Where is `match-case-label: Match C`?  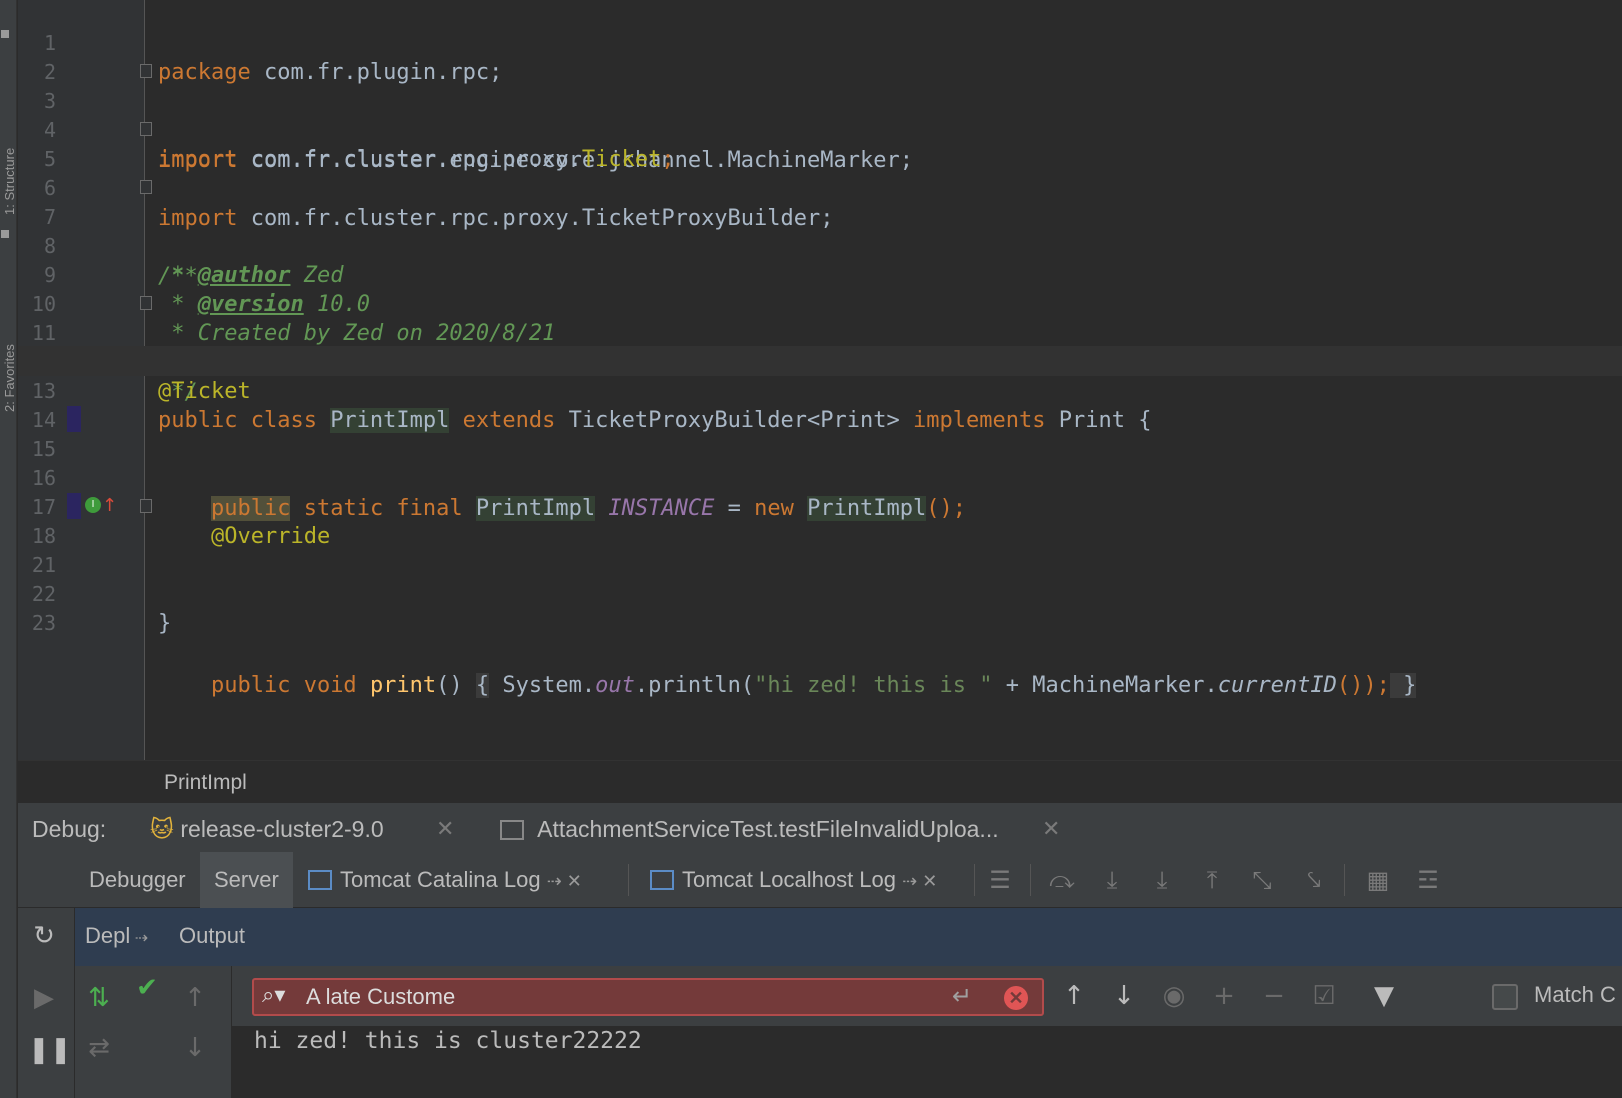
match-case-label: Match C is located at coordinates (1575, 994).